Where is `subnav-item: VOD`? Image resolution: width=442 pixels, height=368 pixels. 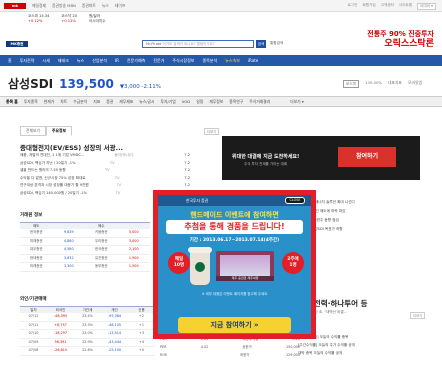
subnav-item: VOD is located at coordinates (186, 101).